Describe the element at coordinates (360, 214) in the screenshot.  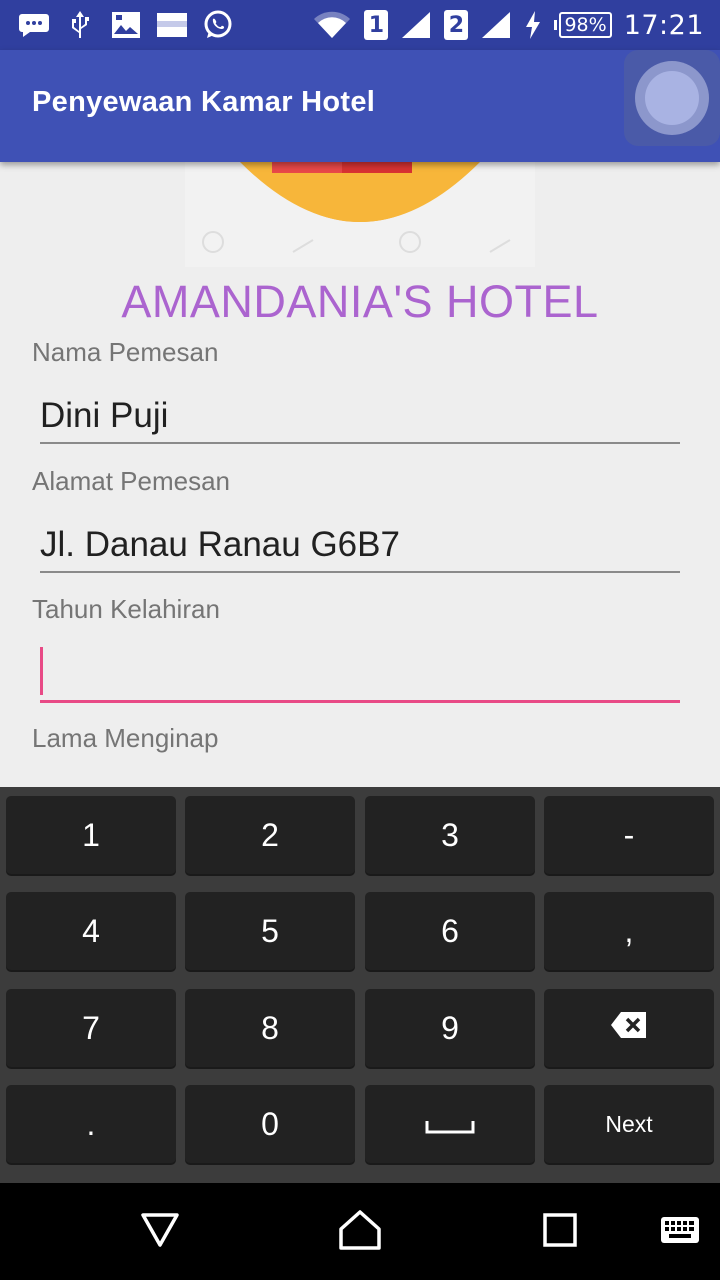
I see `hotel-logo-image` at that location.